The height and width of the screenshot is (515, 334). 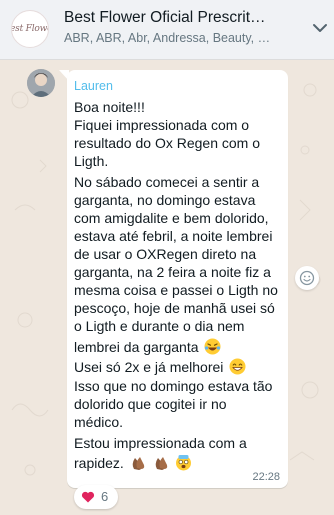 I want to click on message-line-with-emoji: lembrei da garganta, so click(x=180, y=347).